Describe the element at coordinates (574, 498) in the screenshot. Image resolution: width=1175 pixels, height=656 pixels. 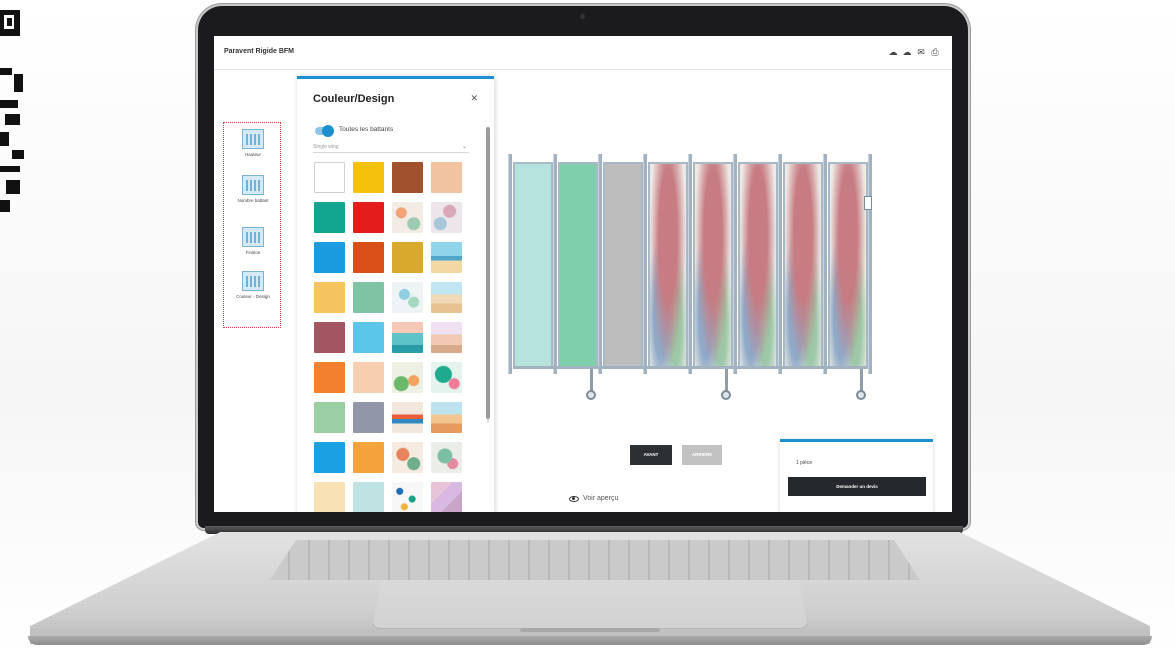
I see `eye-icon` at that location.